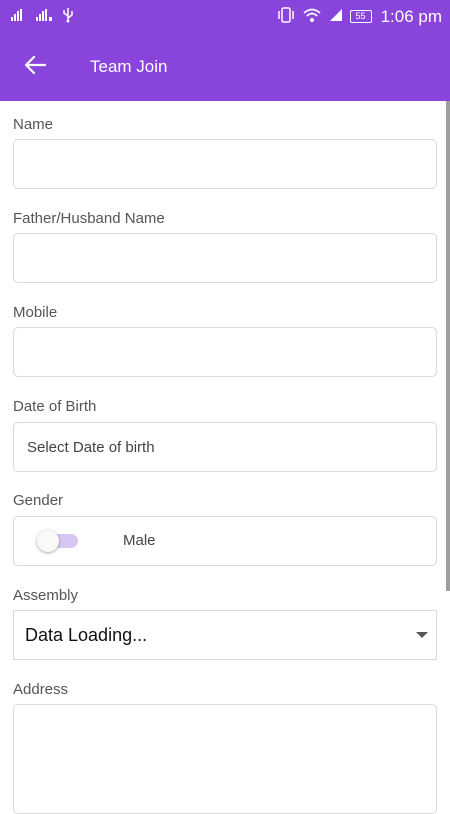  Describe the element at coordinates (225, 258) in the screenshot. I see `father-husband-name-field` at that location.